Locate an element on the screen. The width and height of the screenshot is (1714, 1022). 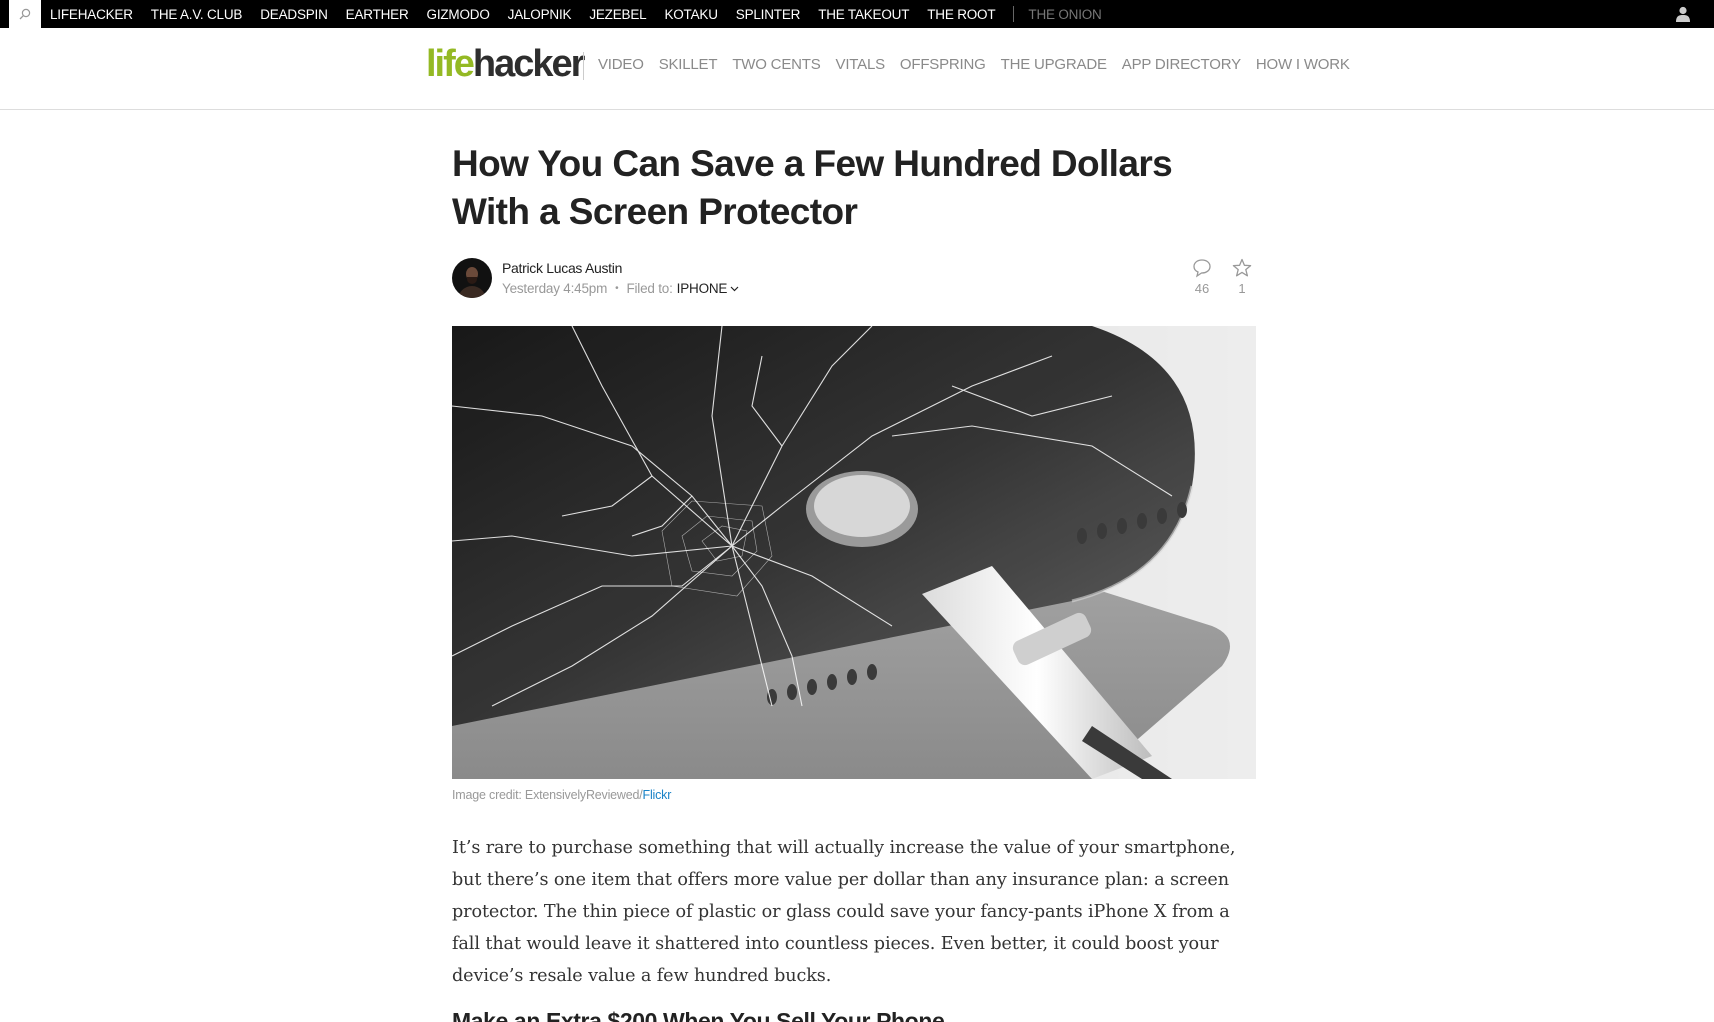
section-link-two-cents: TWO CENTS is located at coordinates (776, 64).